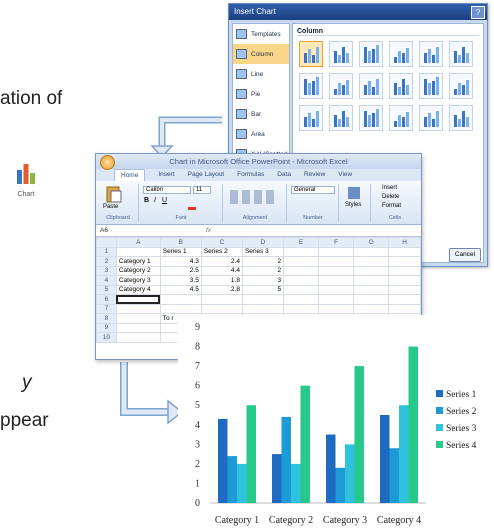 The image size is (494, 530). I want to click on grid-cell: 2, so click(263, 270).